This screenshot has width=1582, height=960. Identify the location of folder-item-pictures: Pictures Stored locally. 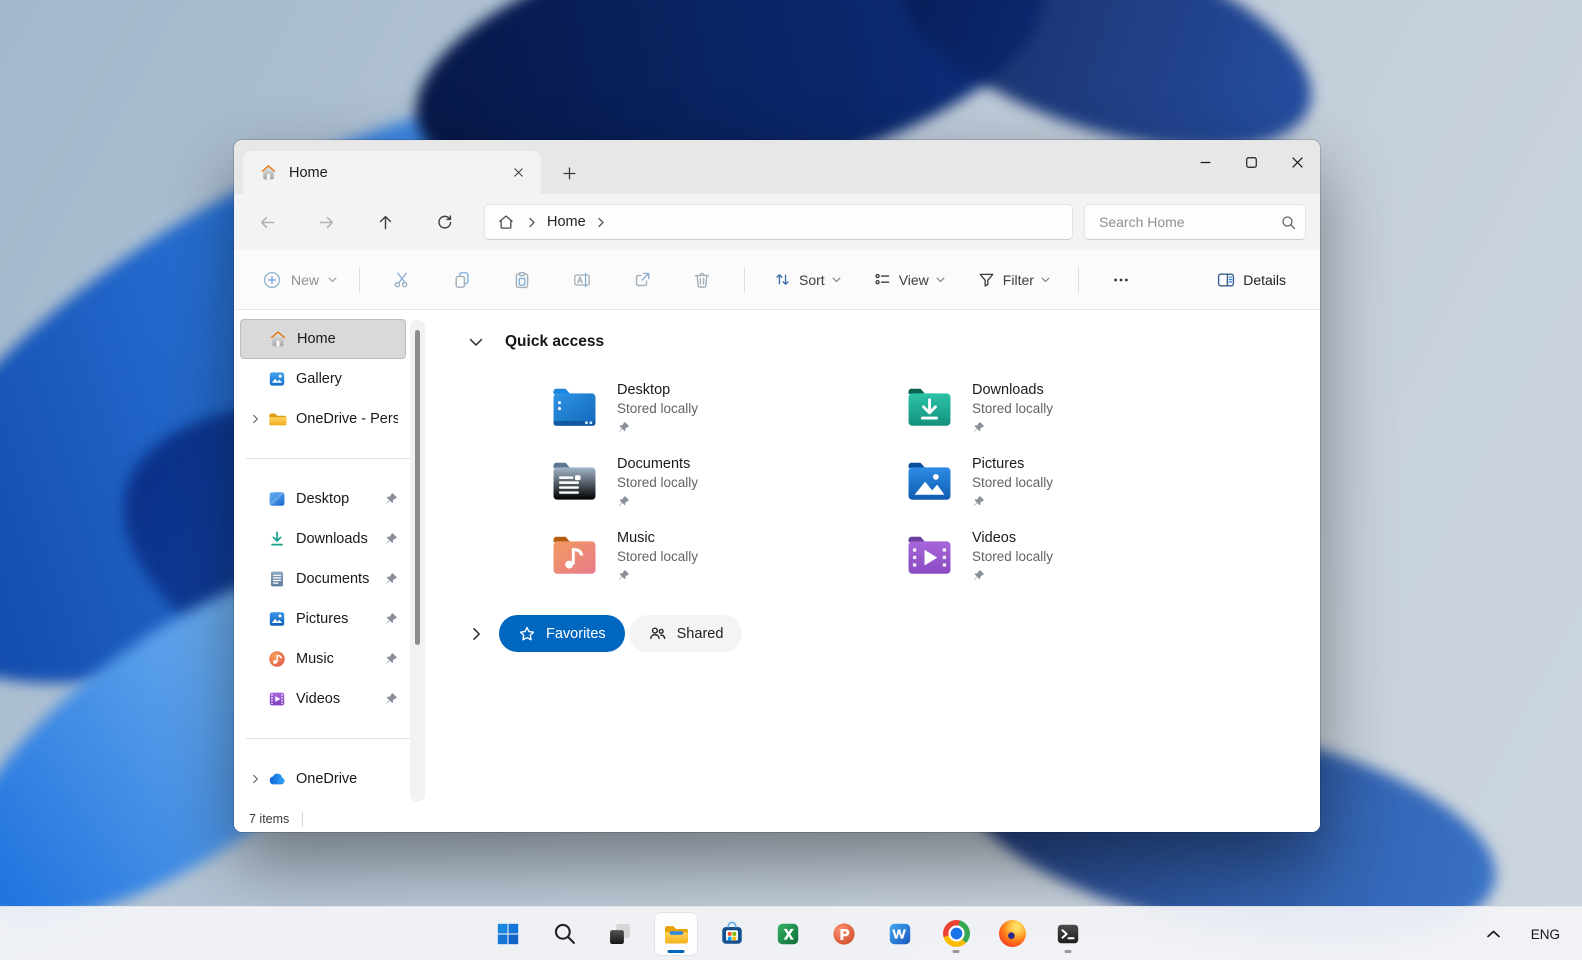
(1080, 481).